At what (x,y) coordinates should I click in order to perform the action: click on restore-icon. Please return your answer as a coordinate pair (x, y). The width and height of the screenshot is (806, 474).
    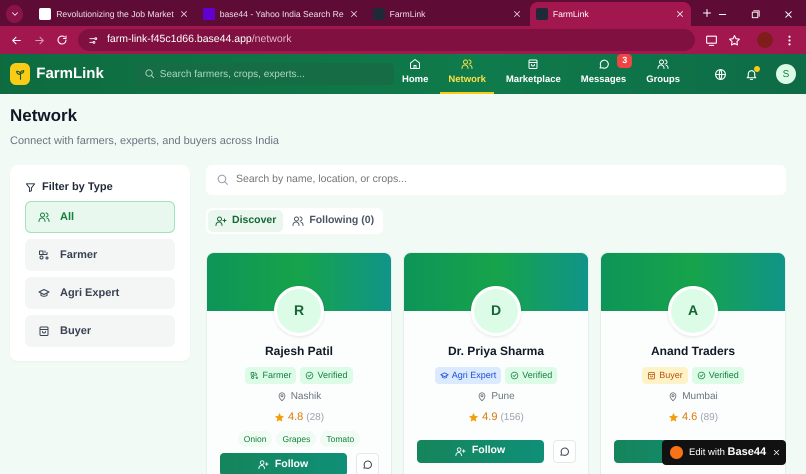
    Looking at the image, I should click on (756, 14).